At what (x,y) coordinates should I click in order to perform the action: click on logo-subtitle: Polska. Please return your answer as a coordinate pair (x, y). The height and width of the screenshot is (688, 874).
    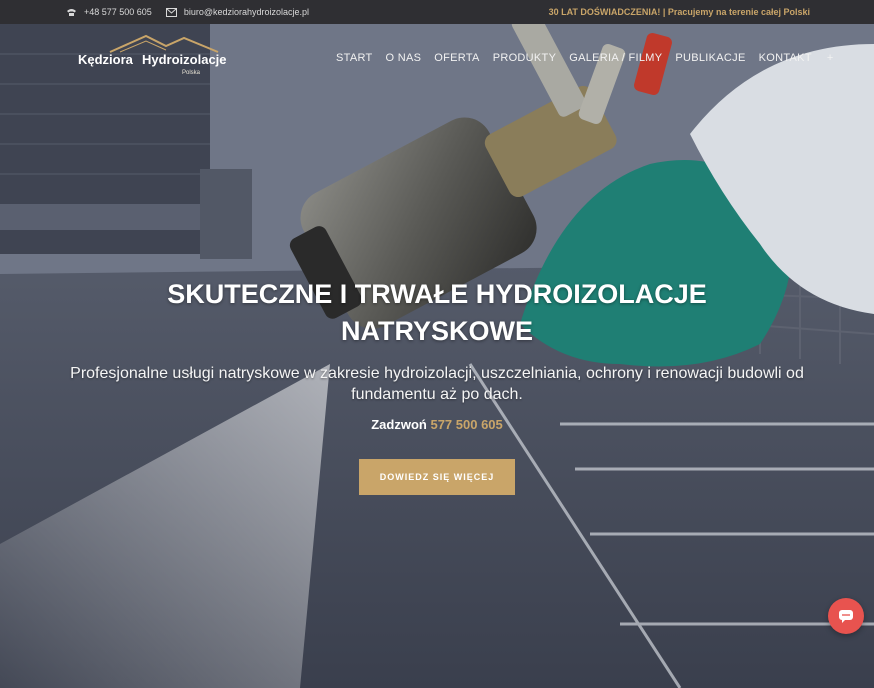
    Looking at the image, I should click on (191, 73).